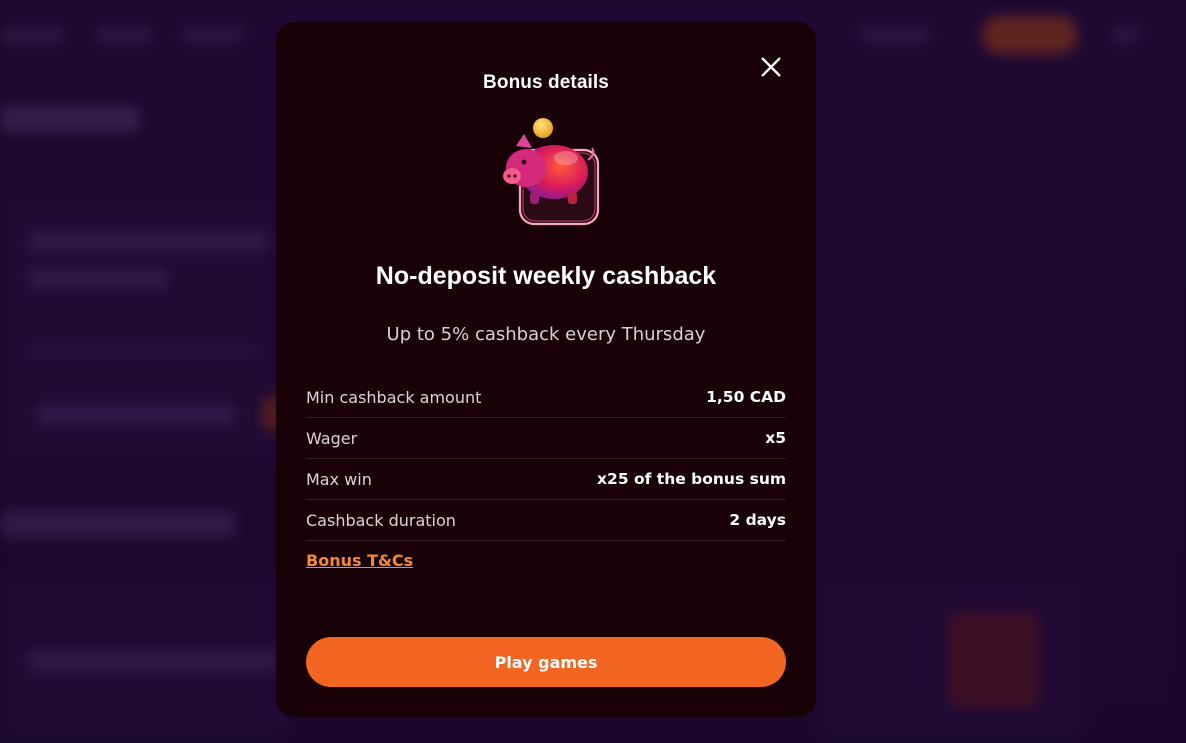 Image resolution: width=1186 pixels, height=743 pixels. What do you see at coordinates (359, 560) in the screenshot?
I see `bonus-tcs-link: Bonus T&Cs` at bounding box center [359, 560].